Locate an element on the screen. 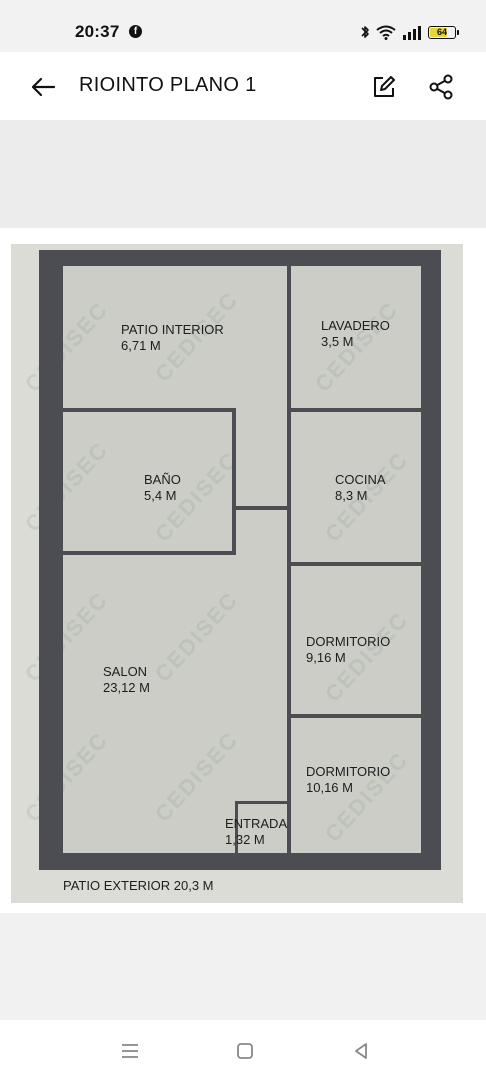 Image resolution: width=486 pixels, height=1080 pixels. battery-icon: 64 is located at coordinates (443, 32).